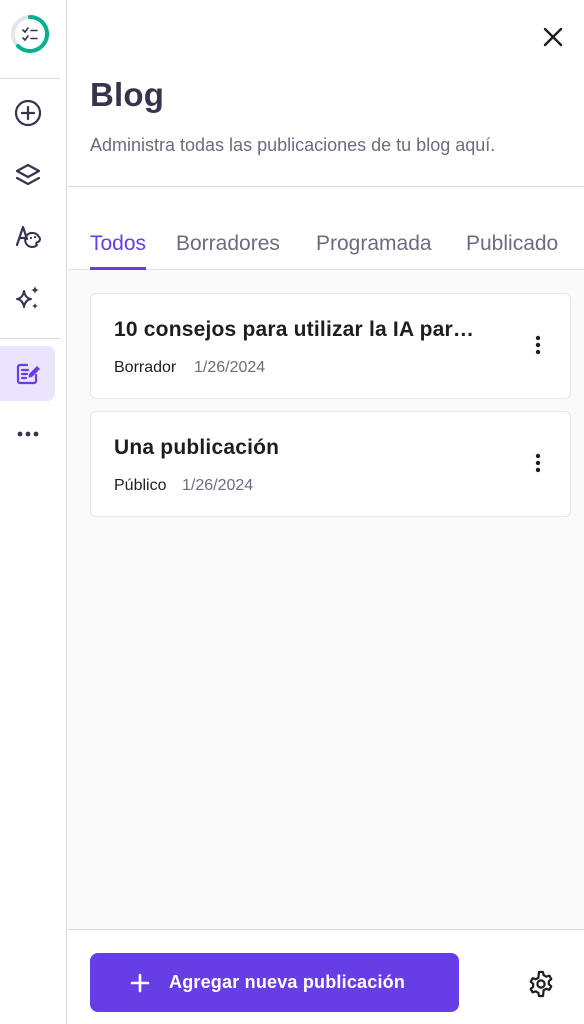 This screenshot has width=584, height=1024. What do you see at coordinates (228, 251) in the screenshot?
I see `tab-borradores: Borradores` at bounding box center [228, 251].